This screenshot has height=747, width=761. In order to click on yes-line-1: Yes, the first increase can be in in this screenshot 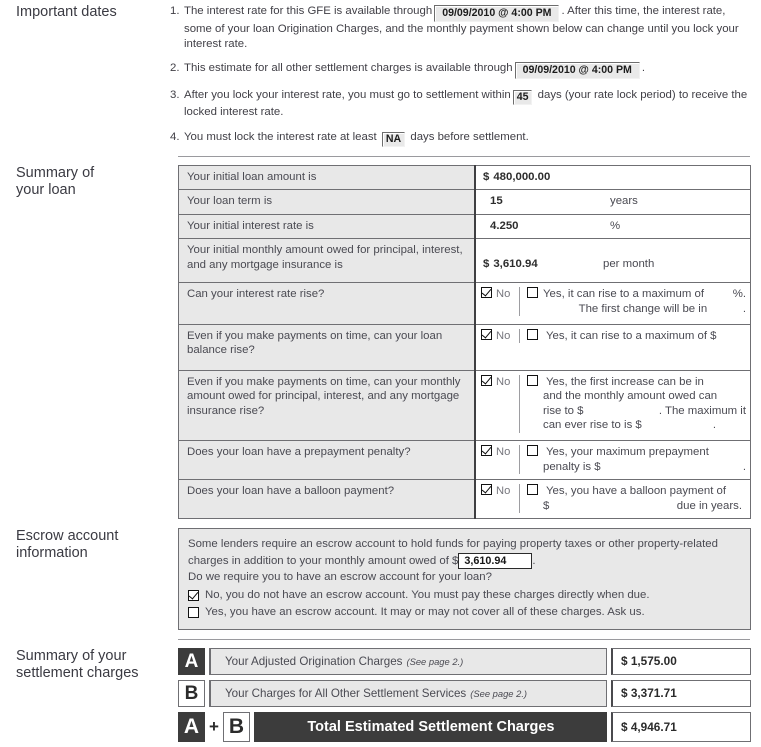, I will do `click(636, 382)`.